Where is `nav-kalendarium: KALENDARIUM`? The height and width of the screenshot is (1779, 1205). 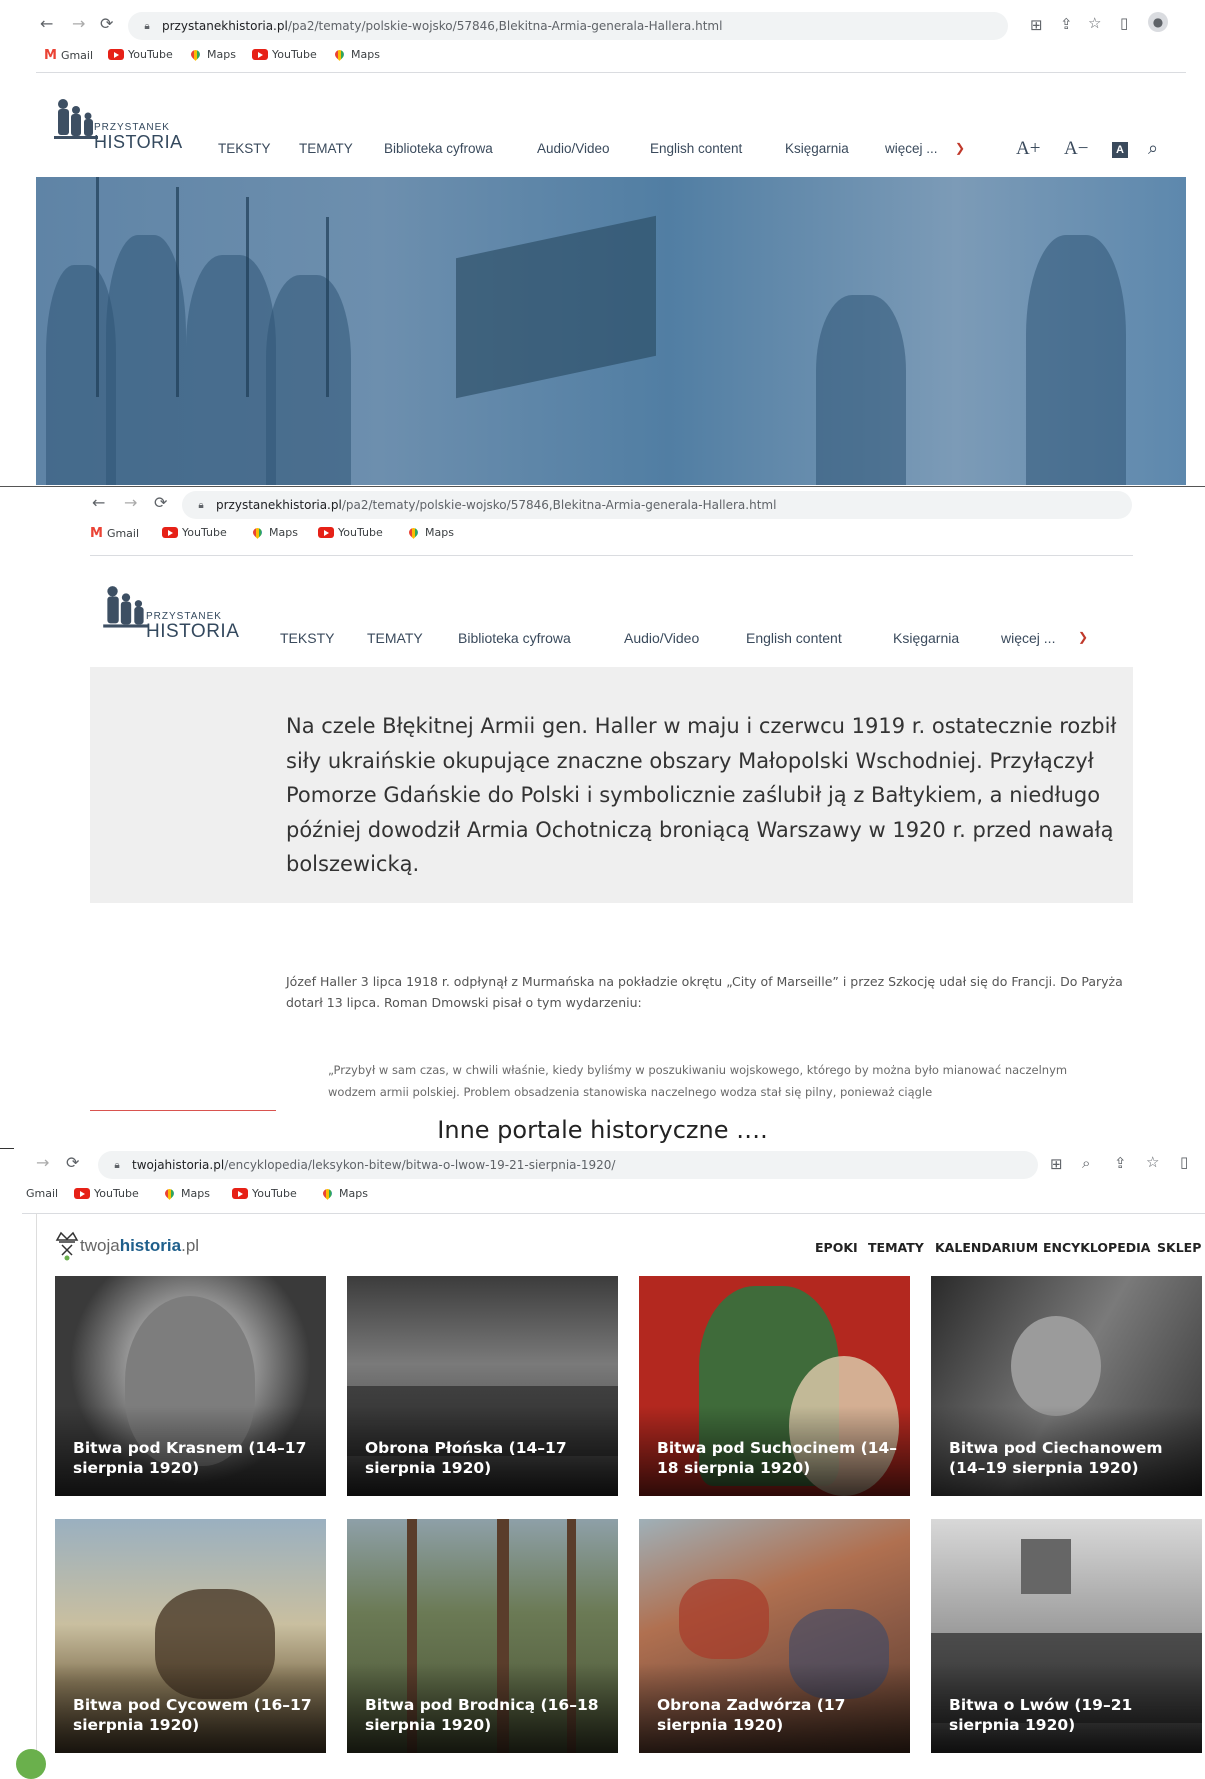 nav-kalendarium: KALENDARIUM is located at coordinates (986, 1247).